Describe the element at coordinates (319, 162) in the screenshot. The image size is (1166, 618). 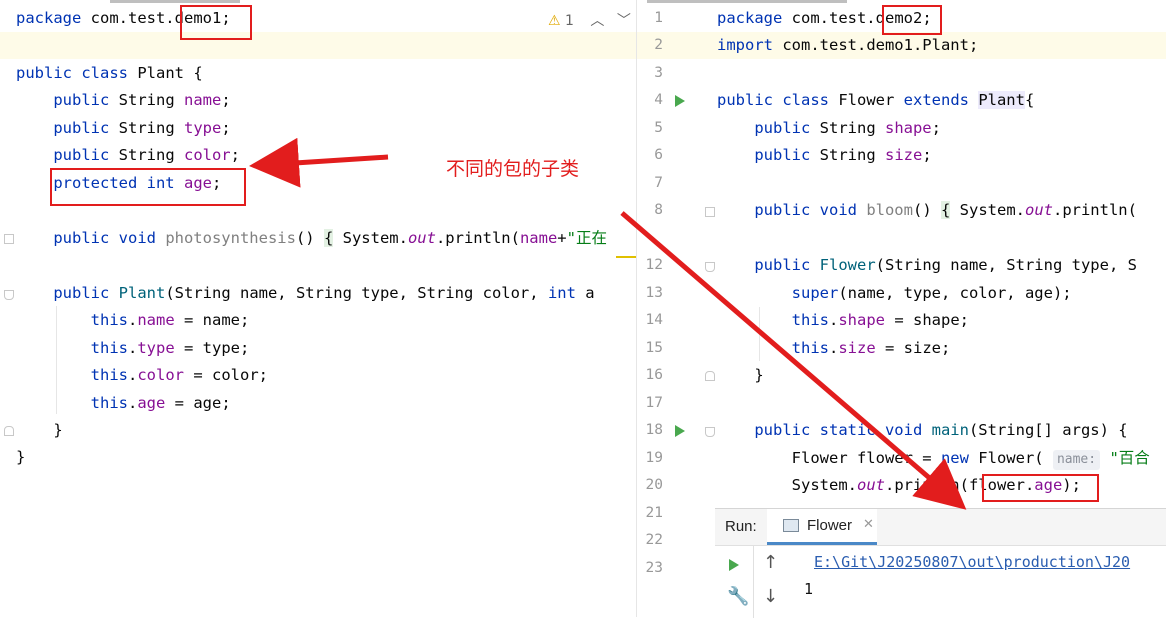
I see `arrow-to-protected-age` at that location.